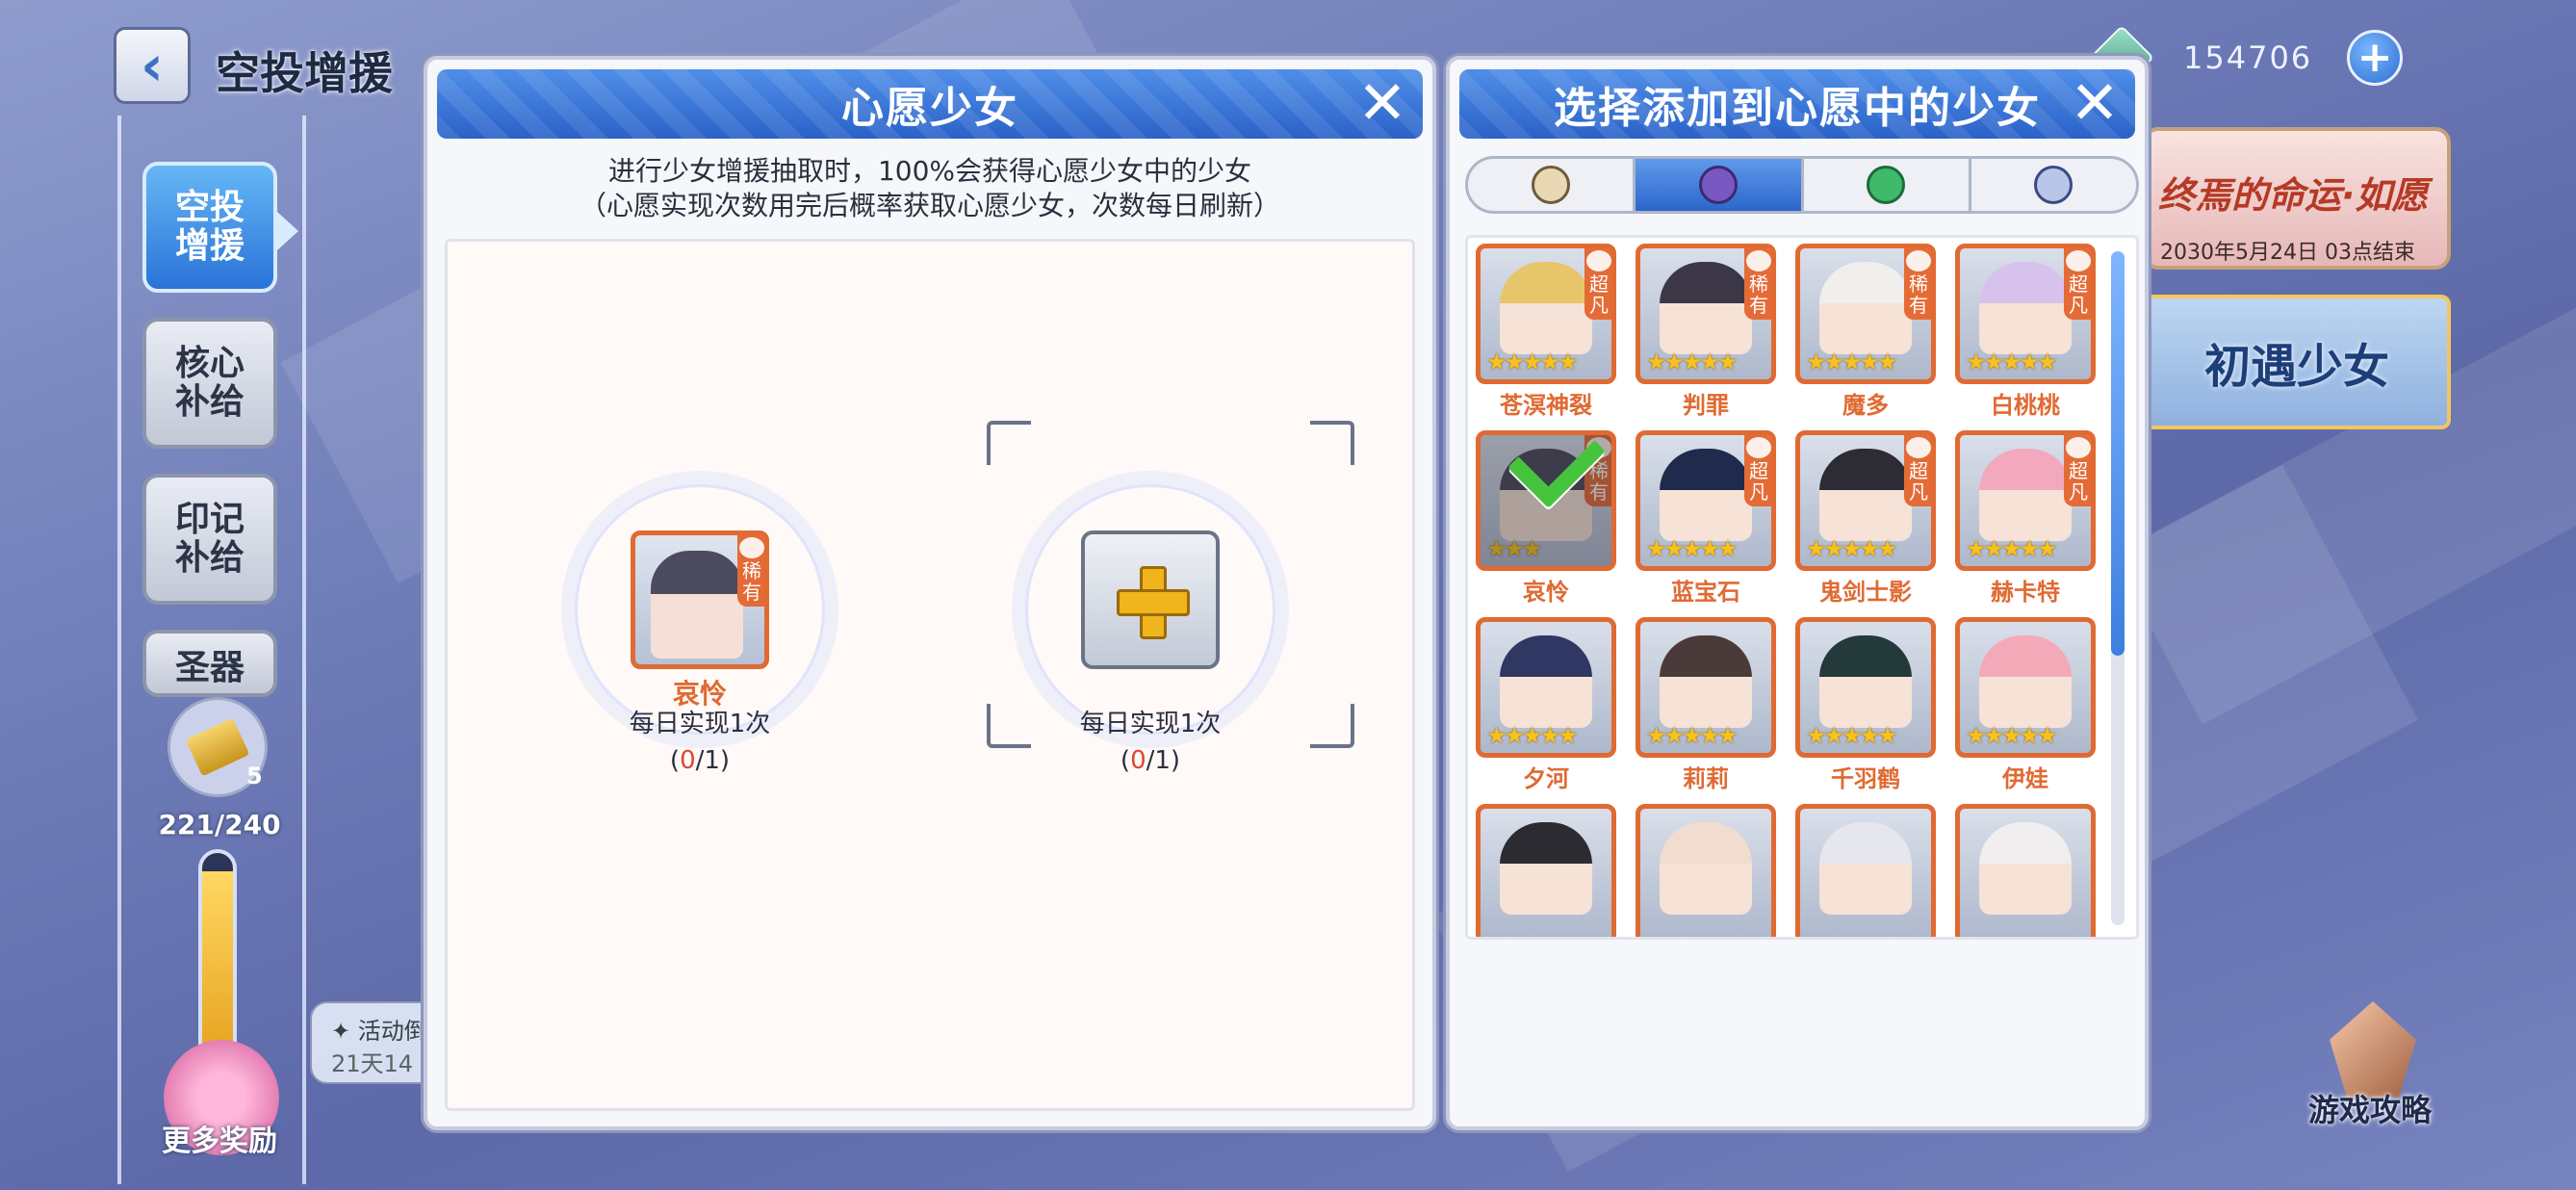 The image size is (2576, 1190). What do you see at coordinates (1150, 600) in the screenshot?
I see `add-wish-button` at bounding box center [1150, 600].